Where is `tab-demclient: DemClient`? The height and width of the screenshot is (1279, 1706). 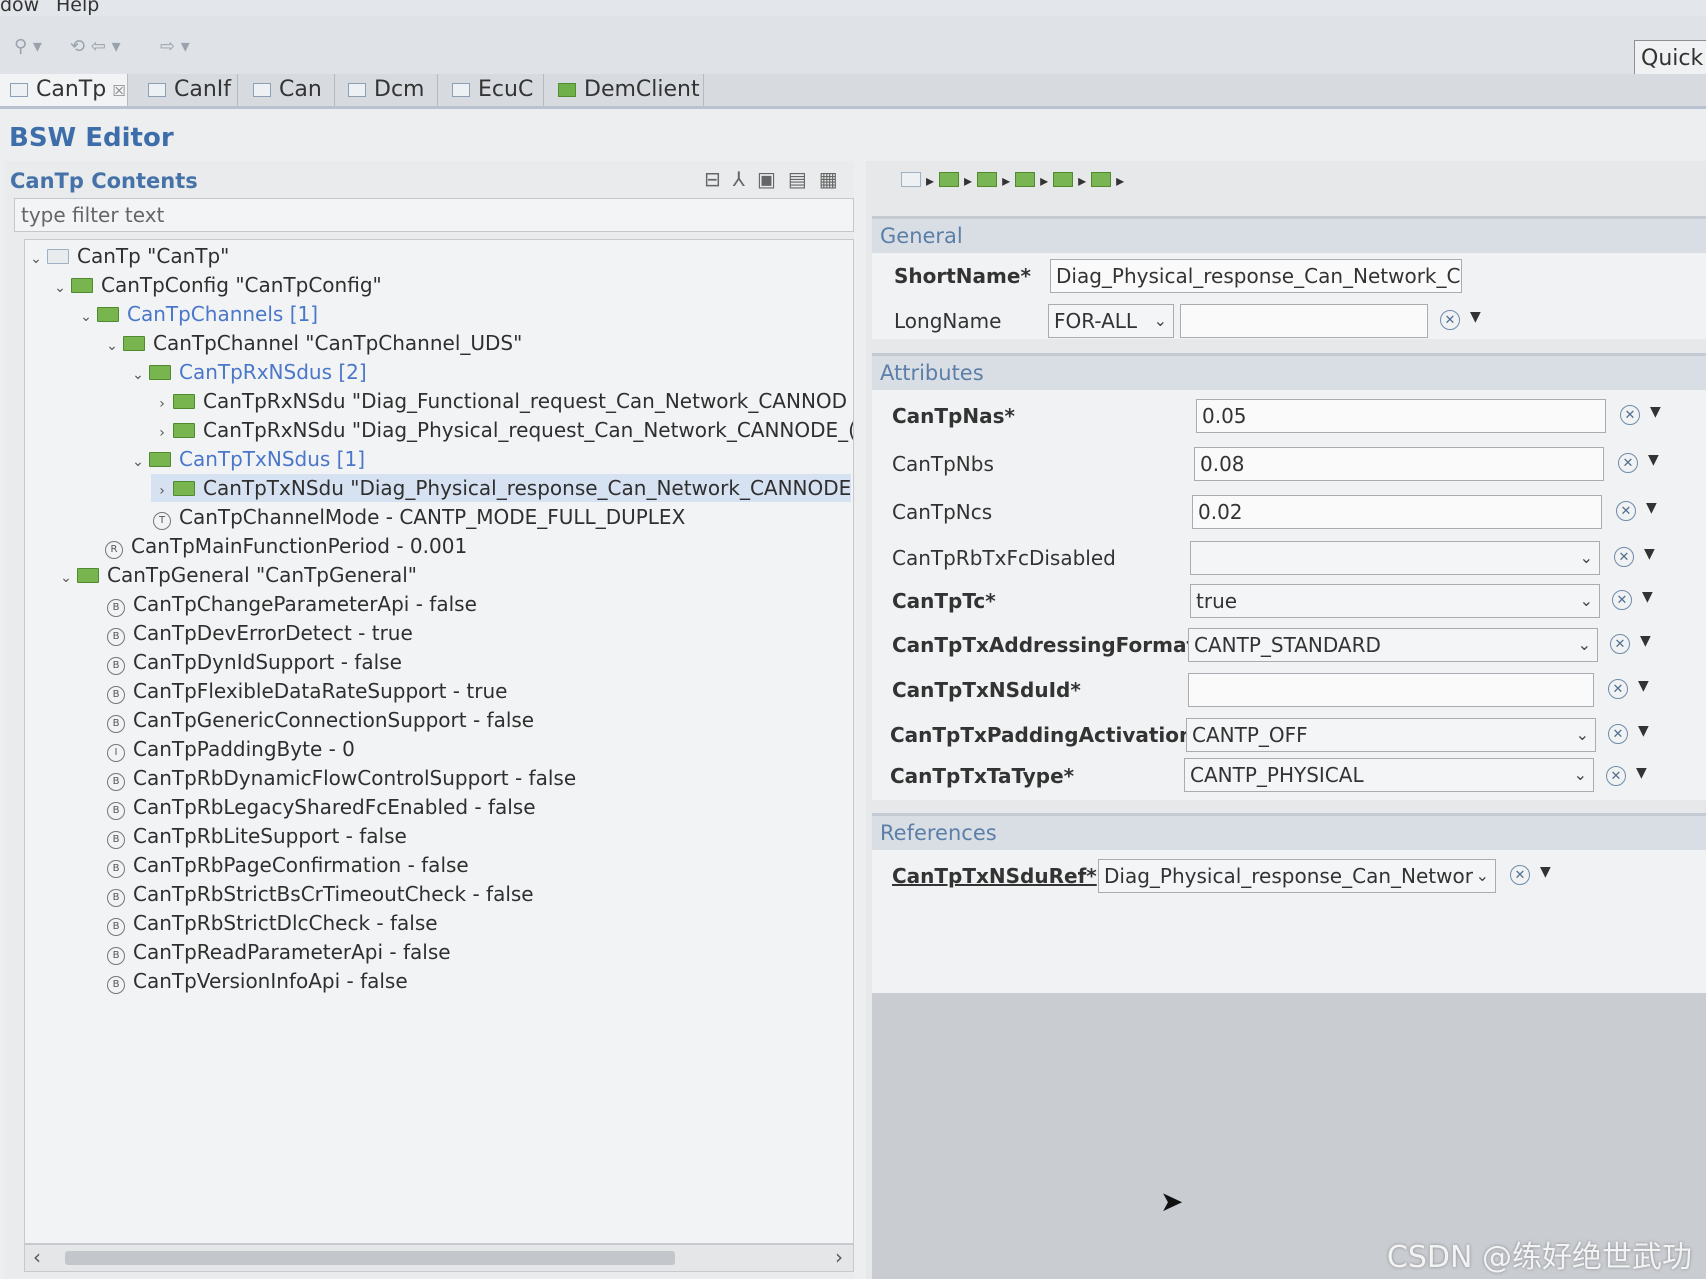
tab-demclient: DemClient is located at coordinates (626, 90).